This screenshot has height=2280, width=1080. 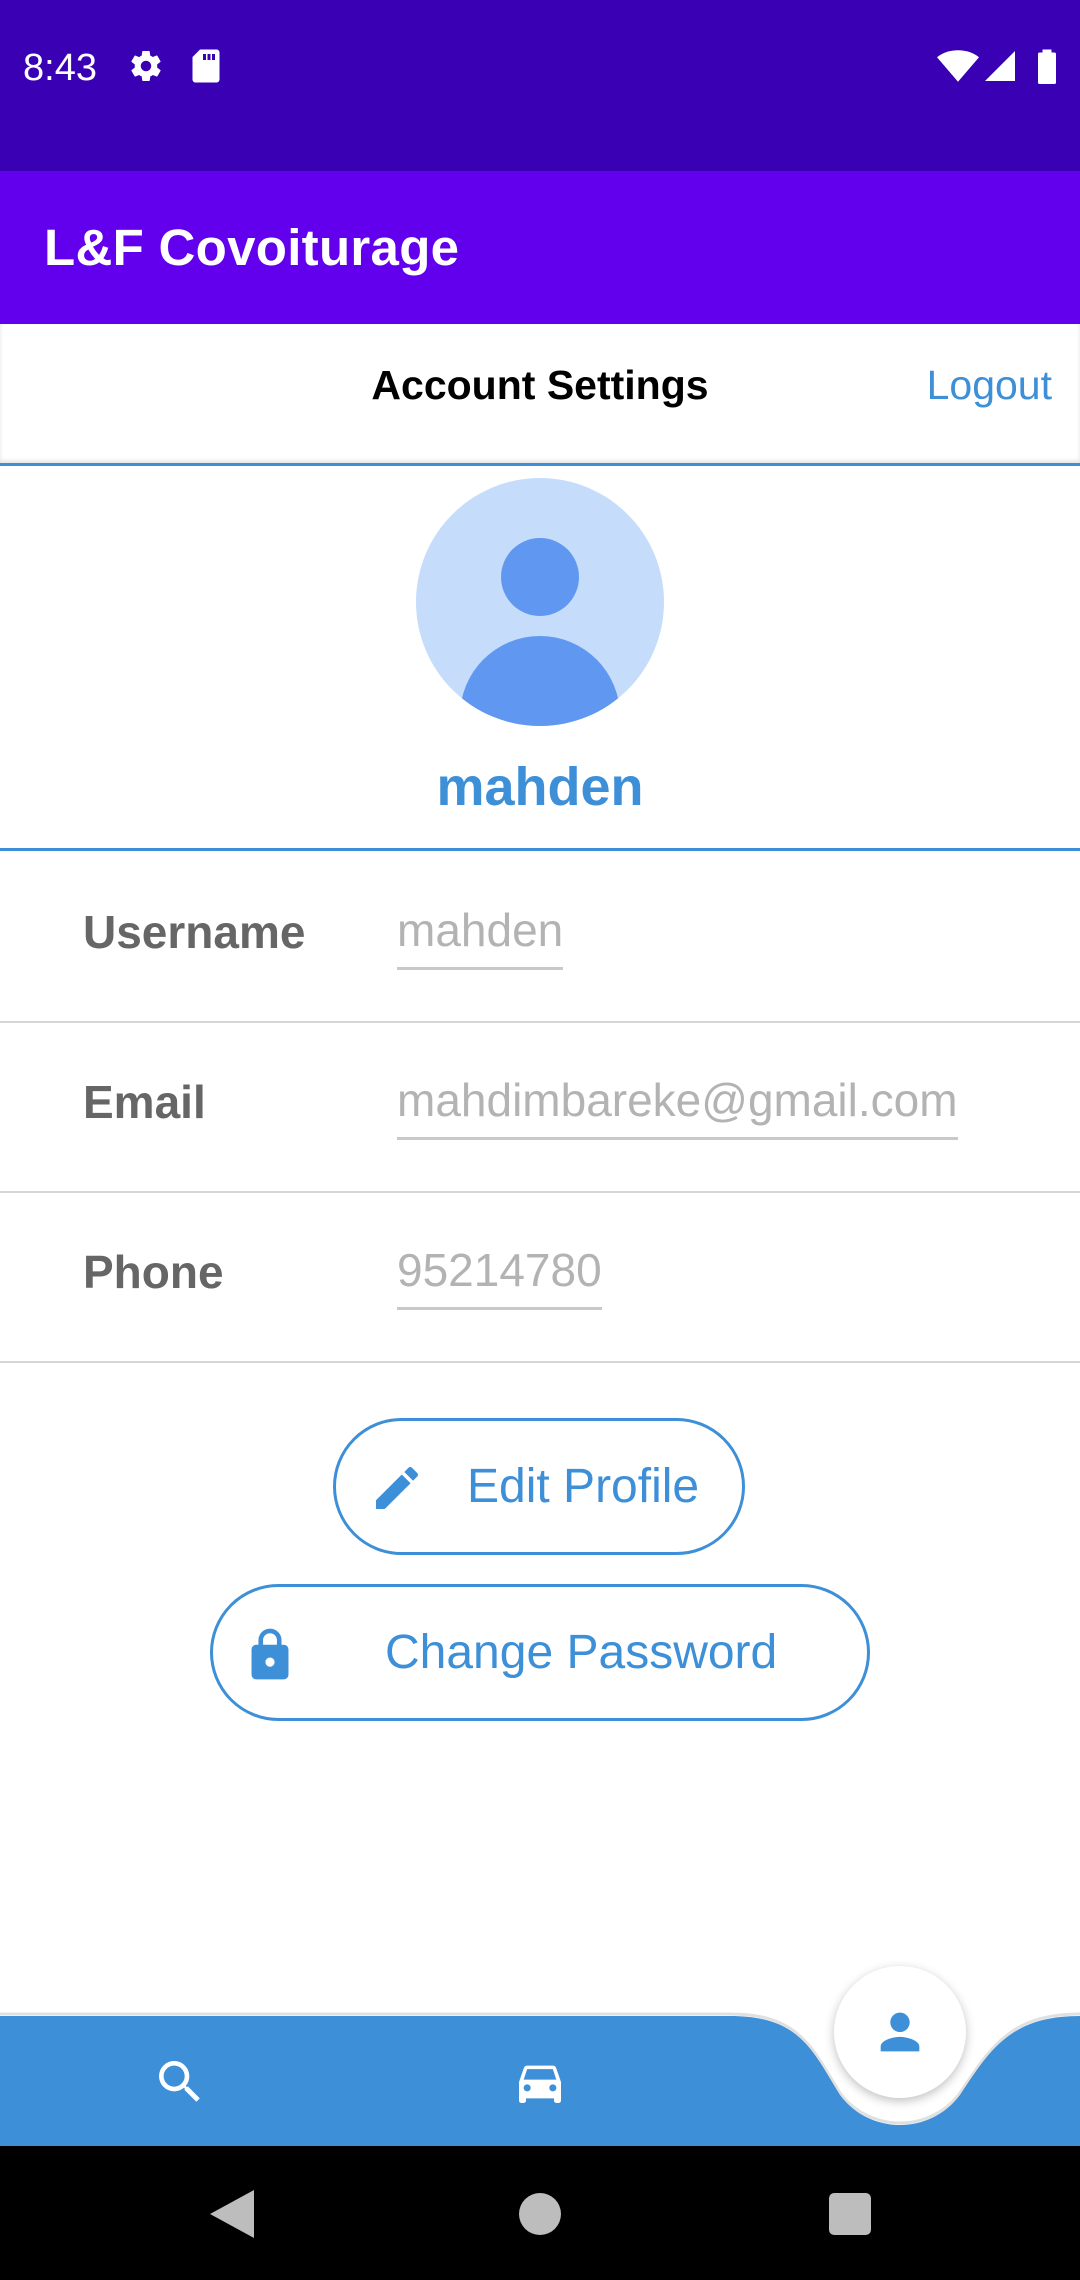 What do you see at coordinates (270, 1654) in the screenshot?
I see `lock-icon` at bounding box center [270, 1654].